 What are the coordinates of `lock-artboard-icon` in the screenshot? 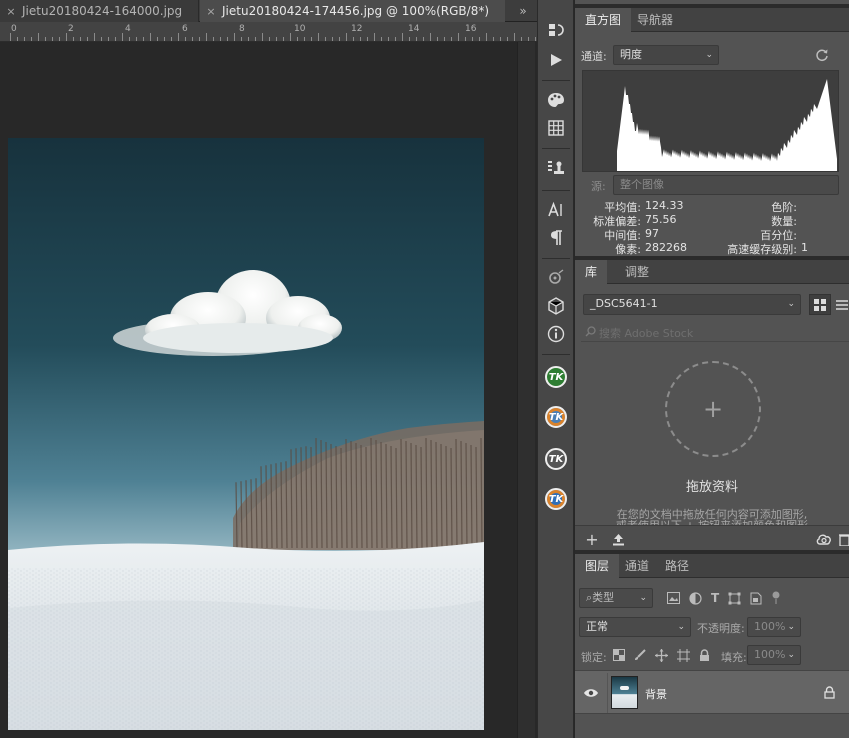 It's located at (683, 655).